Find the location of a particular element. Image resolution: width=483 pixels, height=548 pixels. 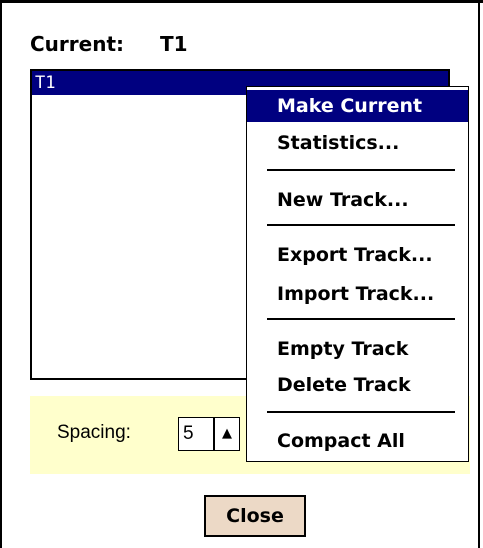

window-left-border is located at coordinates (1, 274).